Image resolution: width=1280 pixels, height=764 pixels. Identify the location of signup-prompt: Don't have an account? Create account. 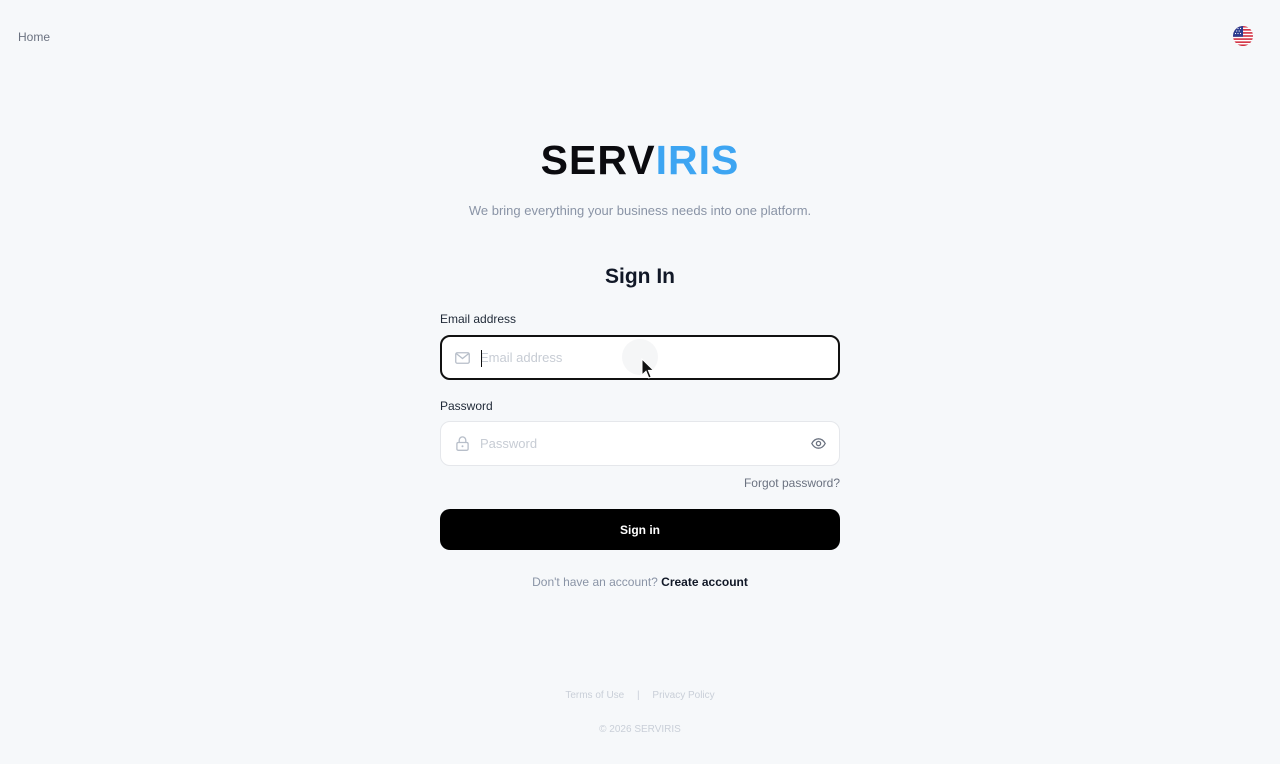
(640, 582).